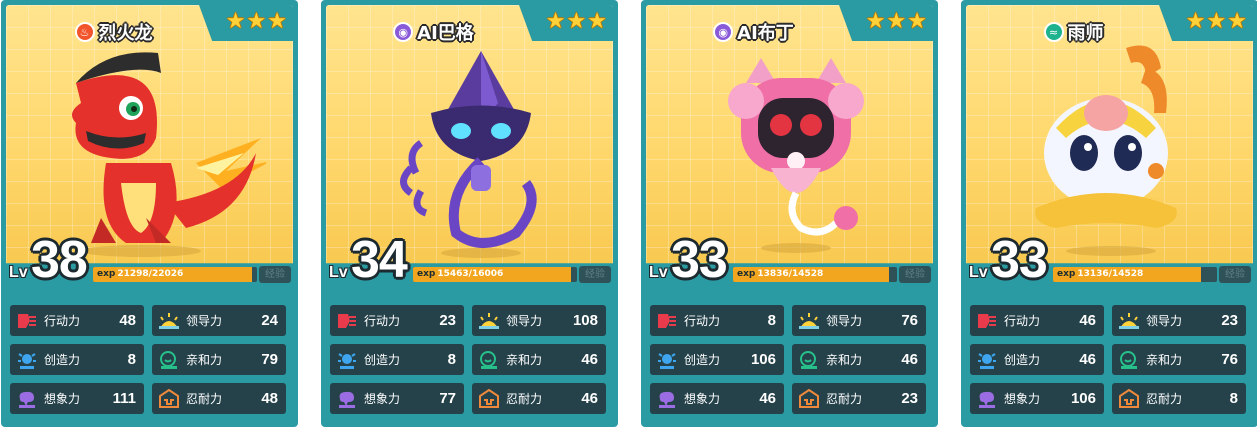  What do you see at coordinates (539, 359) in the screenshot?
I see `stat-affinity: 亲和力 46` at bounding box center [539, 359].